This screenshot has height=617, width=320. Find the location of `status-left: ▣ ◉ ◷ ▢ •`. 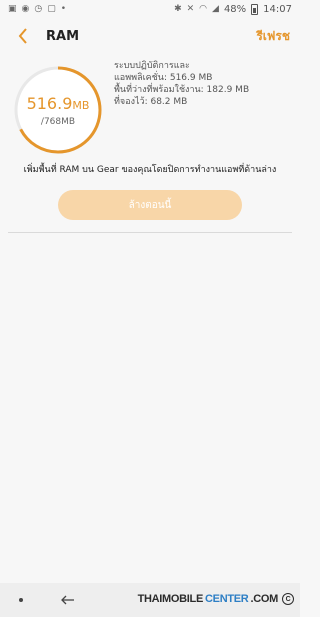

status-left: ▣ ◉ ◷ ▢ • is located at coordinates (37, 8).